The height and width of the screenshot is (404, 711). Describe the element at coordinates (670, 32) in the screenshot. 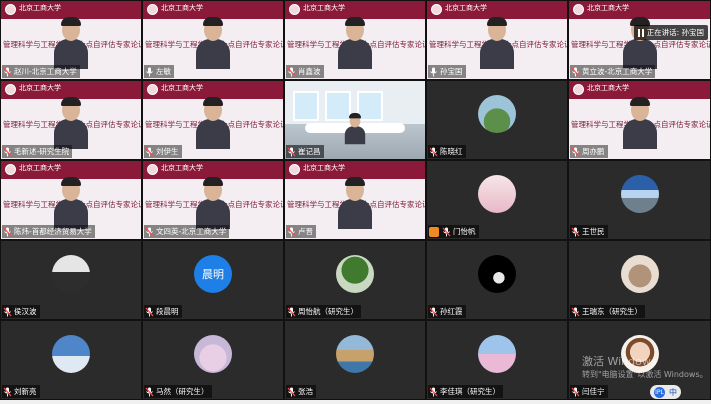

I see `speaking-indicator: 正在讲话: 孙宝国` at that location.